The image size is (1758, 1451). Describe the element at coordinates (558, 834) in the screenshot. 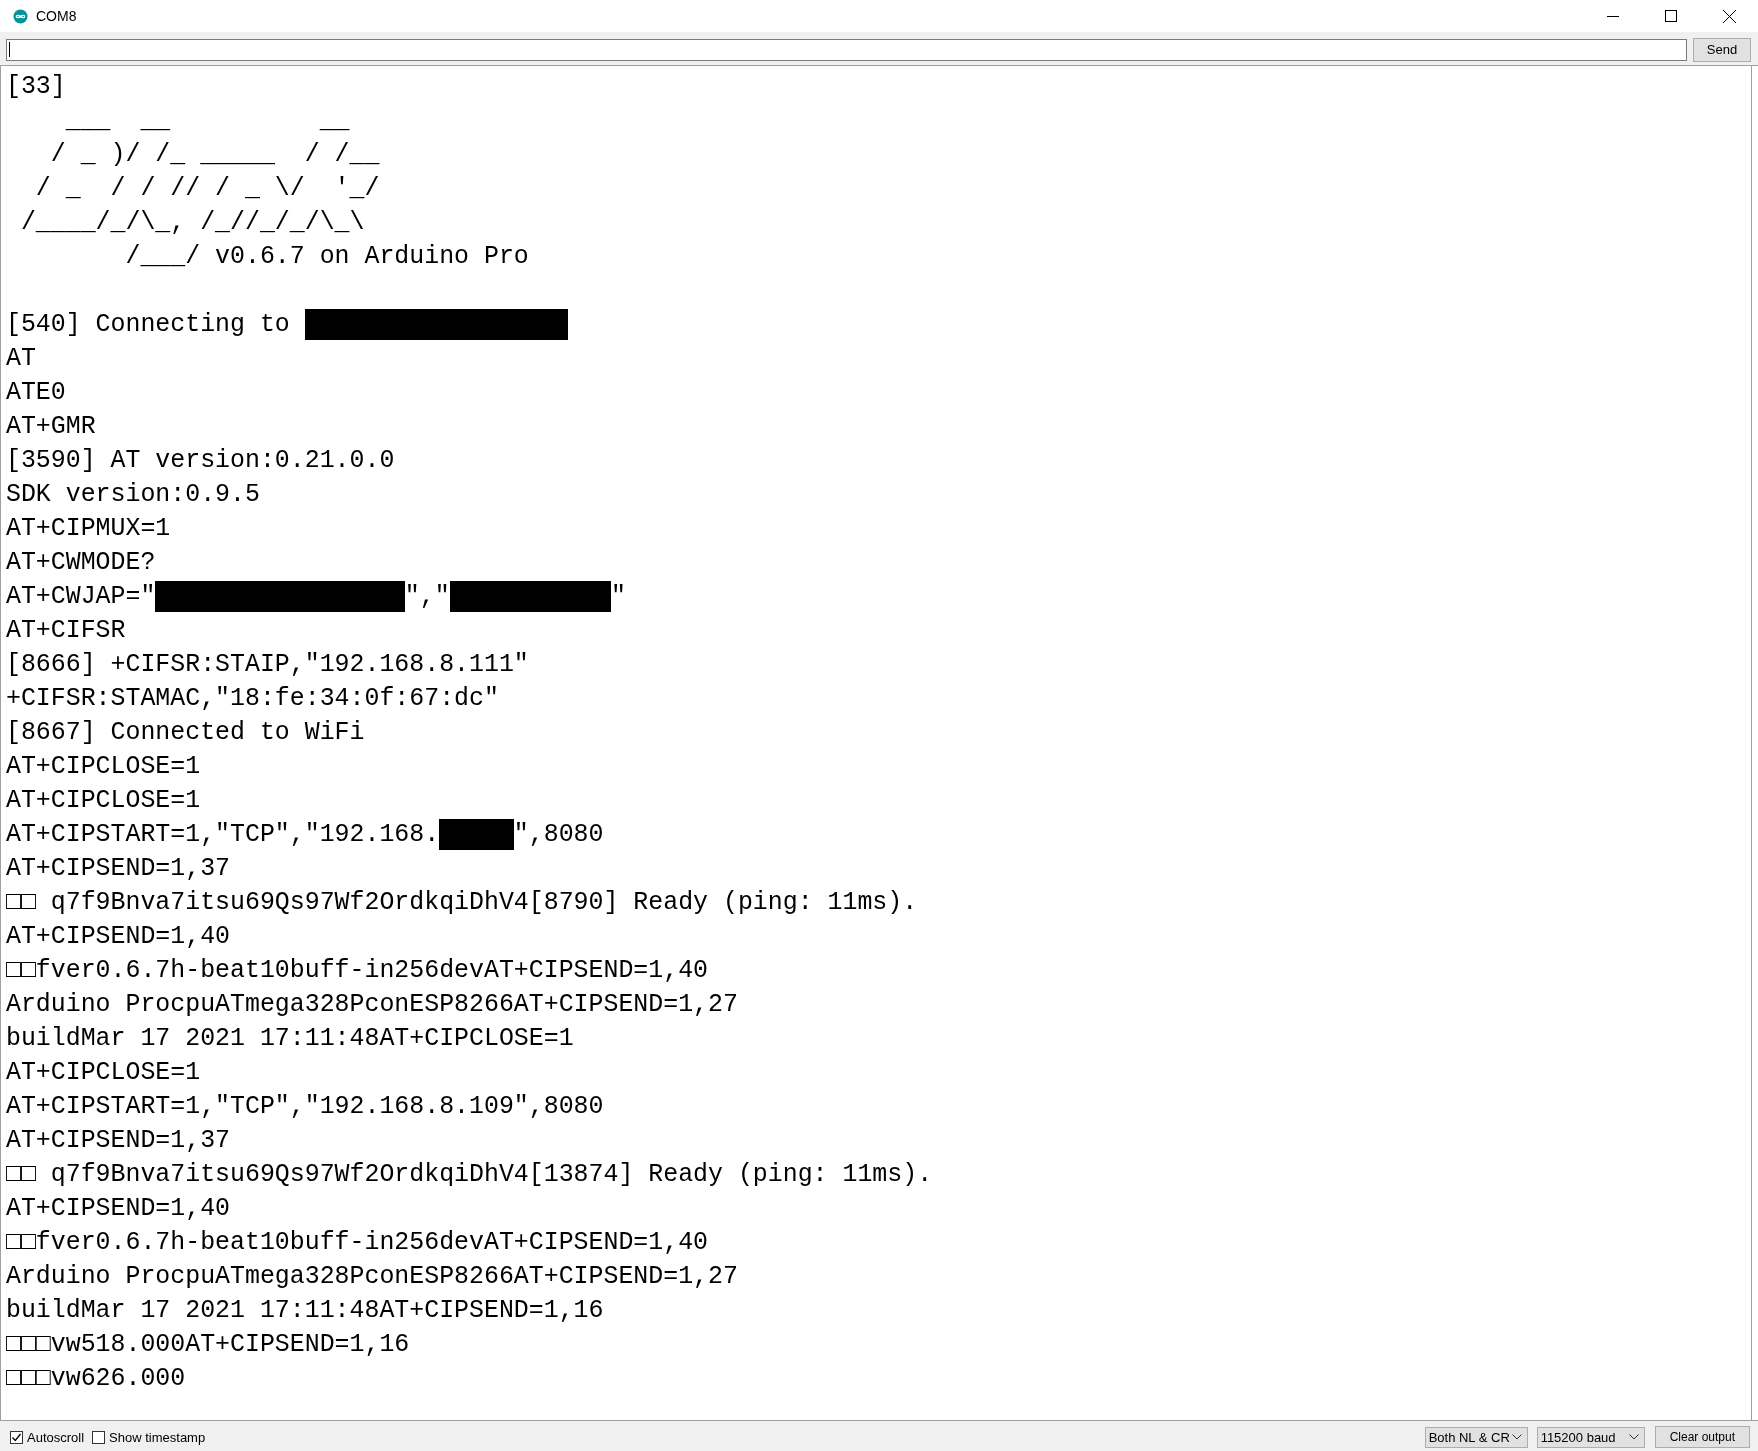

I see `output-text: ",8080` at that location.